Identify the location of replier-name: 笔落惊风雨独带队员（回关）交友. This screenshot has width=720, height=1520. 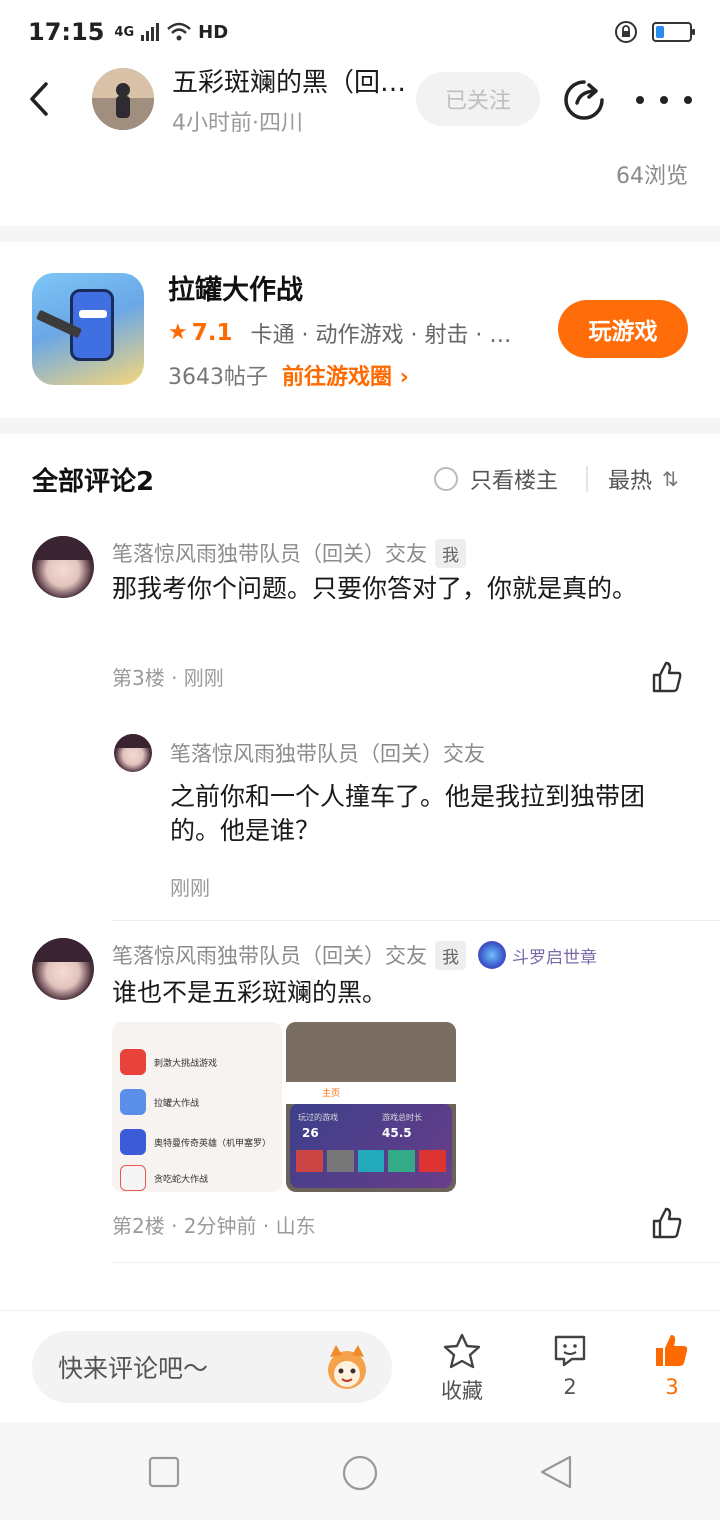
(327, 753).